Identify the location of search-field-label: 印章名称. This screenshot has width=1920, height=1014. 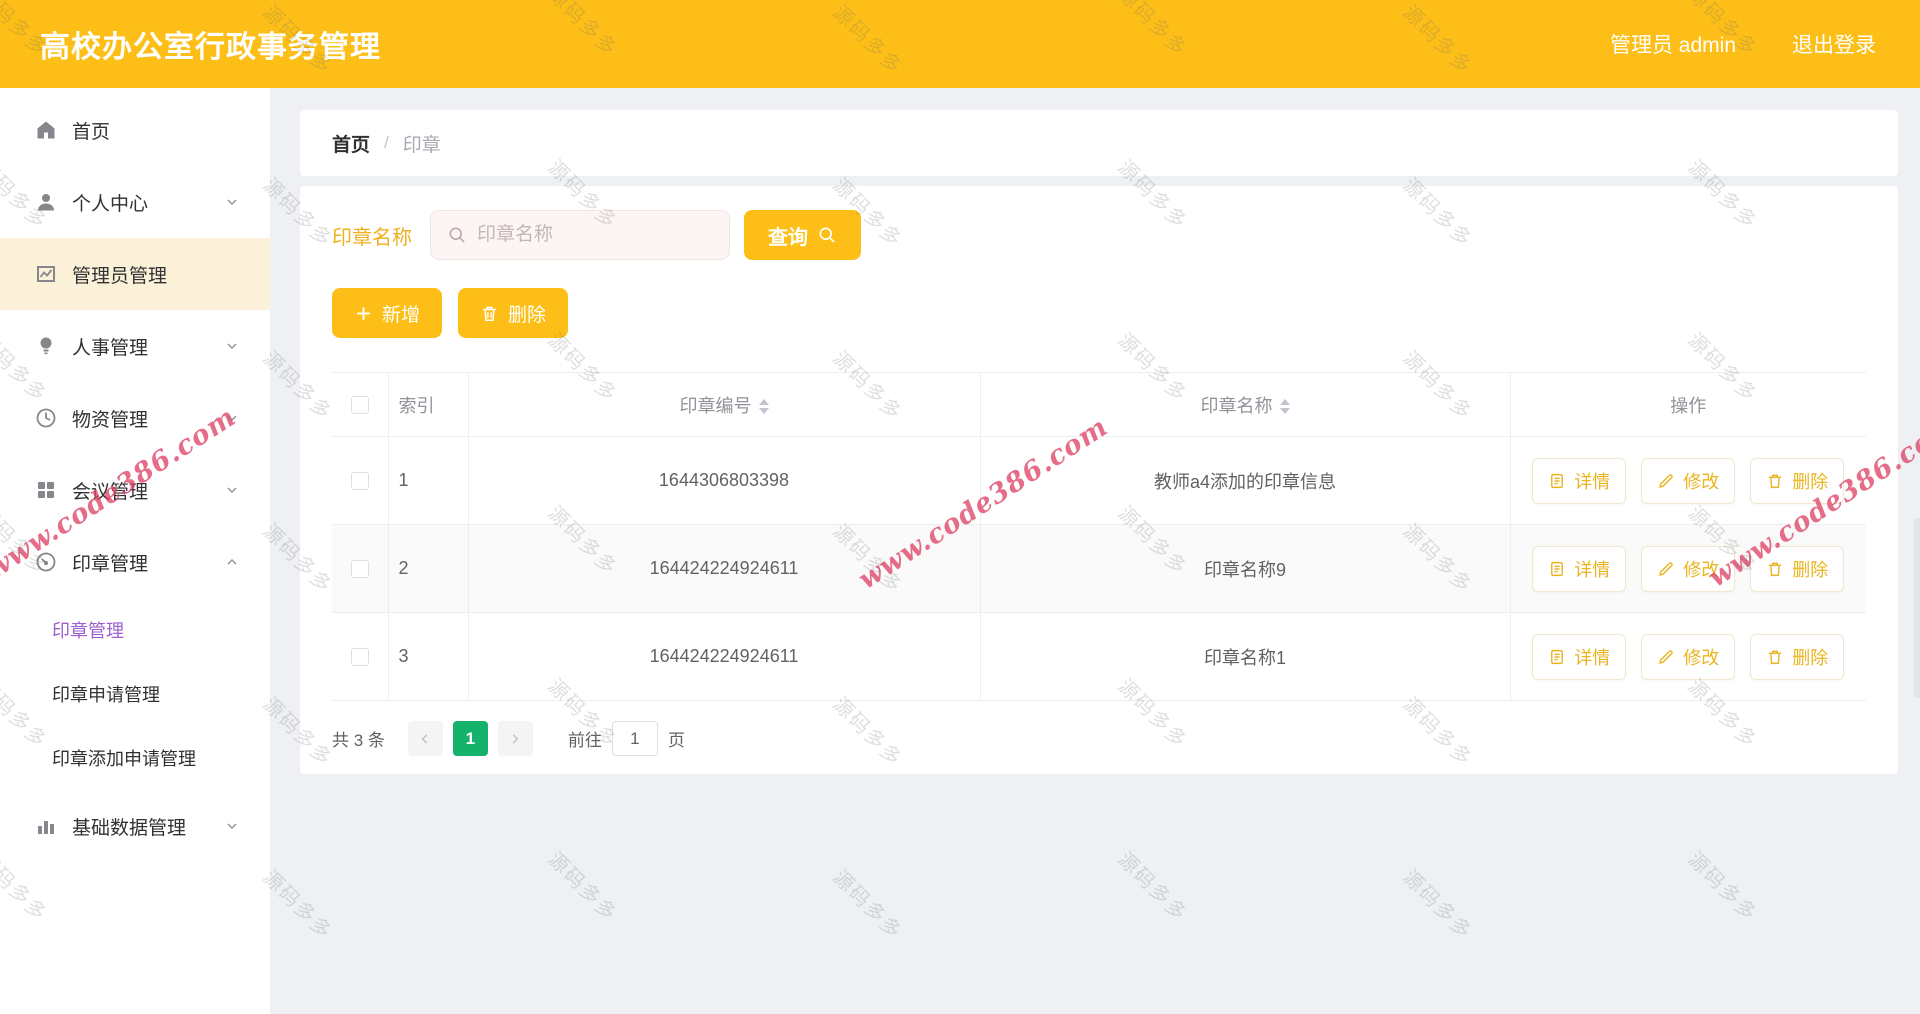
(372, 237).